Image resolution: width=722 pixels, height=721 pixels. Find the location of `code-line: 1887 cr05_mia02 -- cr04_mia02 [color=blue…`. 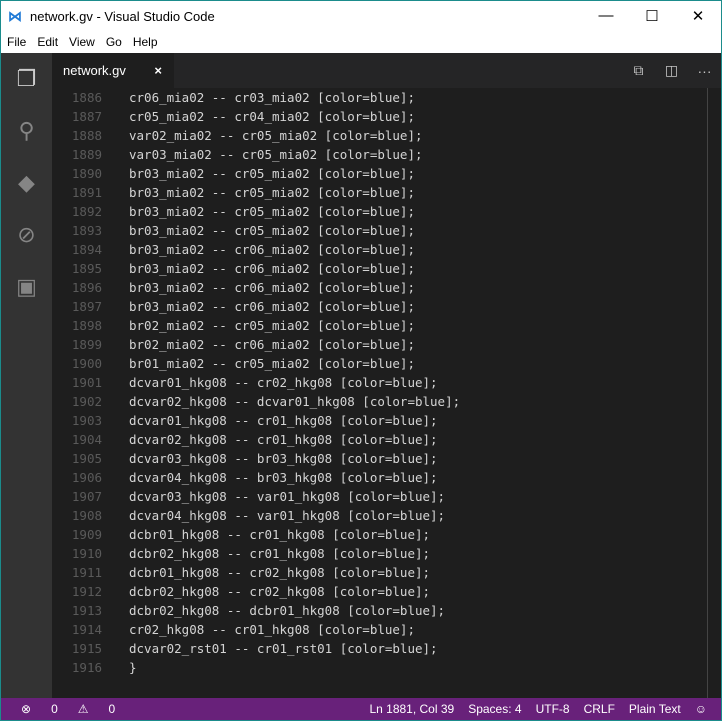

code-line: 1887 cr05_mia02 -- cr04_mia02 [color=blue… is located at coordinates (386, 116).